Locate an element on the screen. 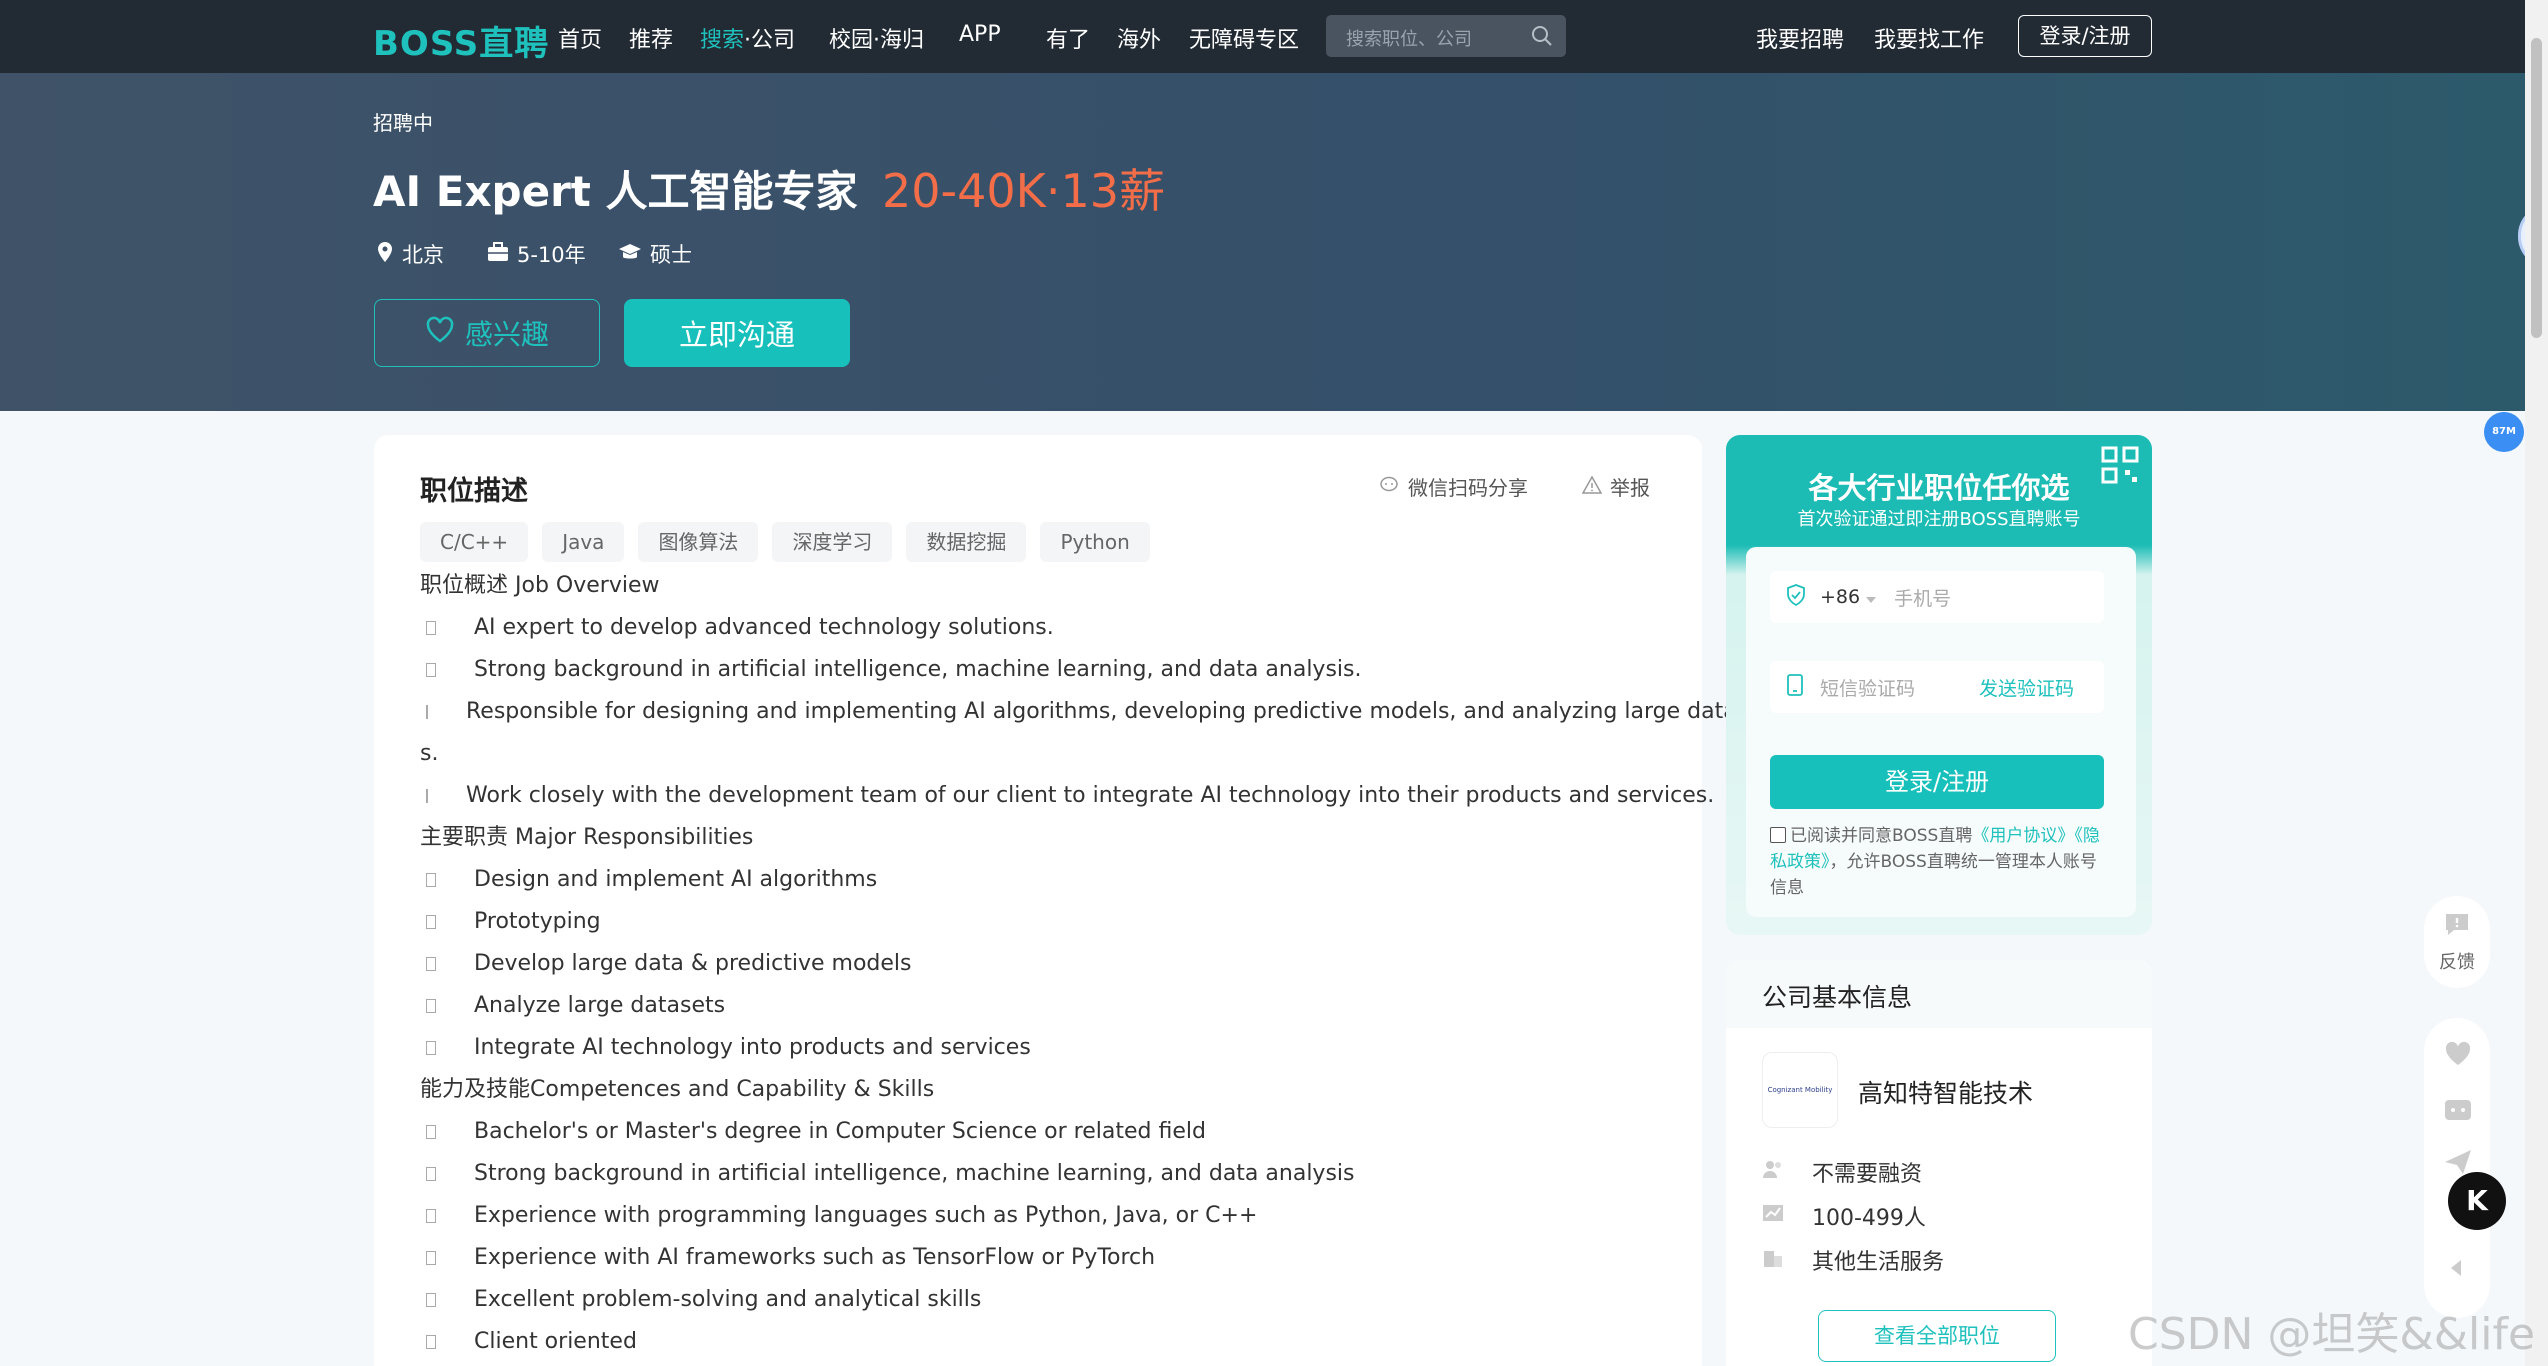 Image resolution: width=2548 pixels, height=1366 pixels. skill-tag: C/C++ is located at coordinates (474, 542).